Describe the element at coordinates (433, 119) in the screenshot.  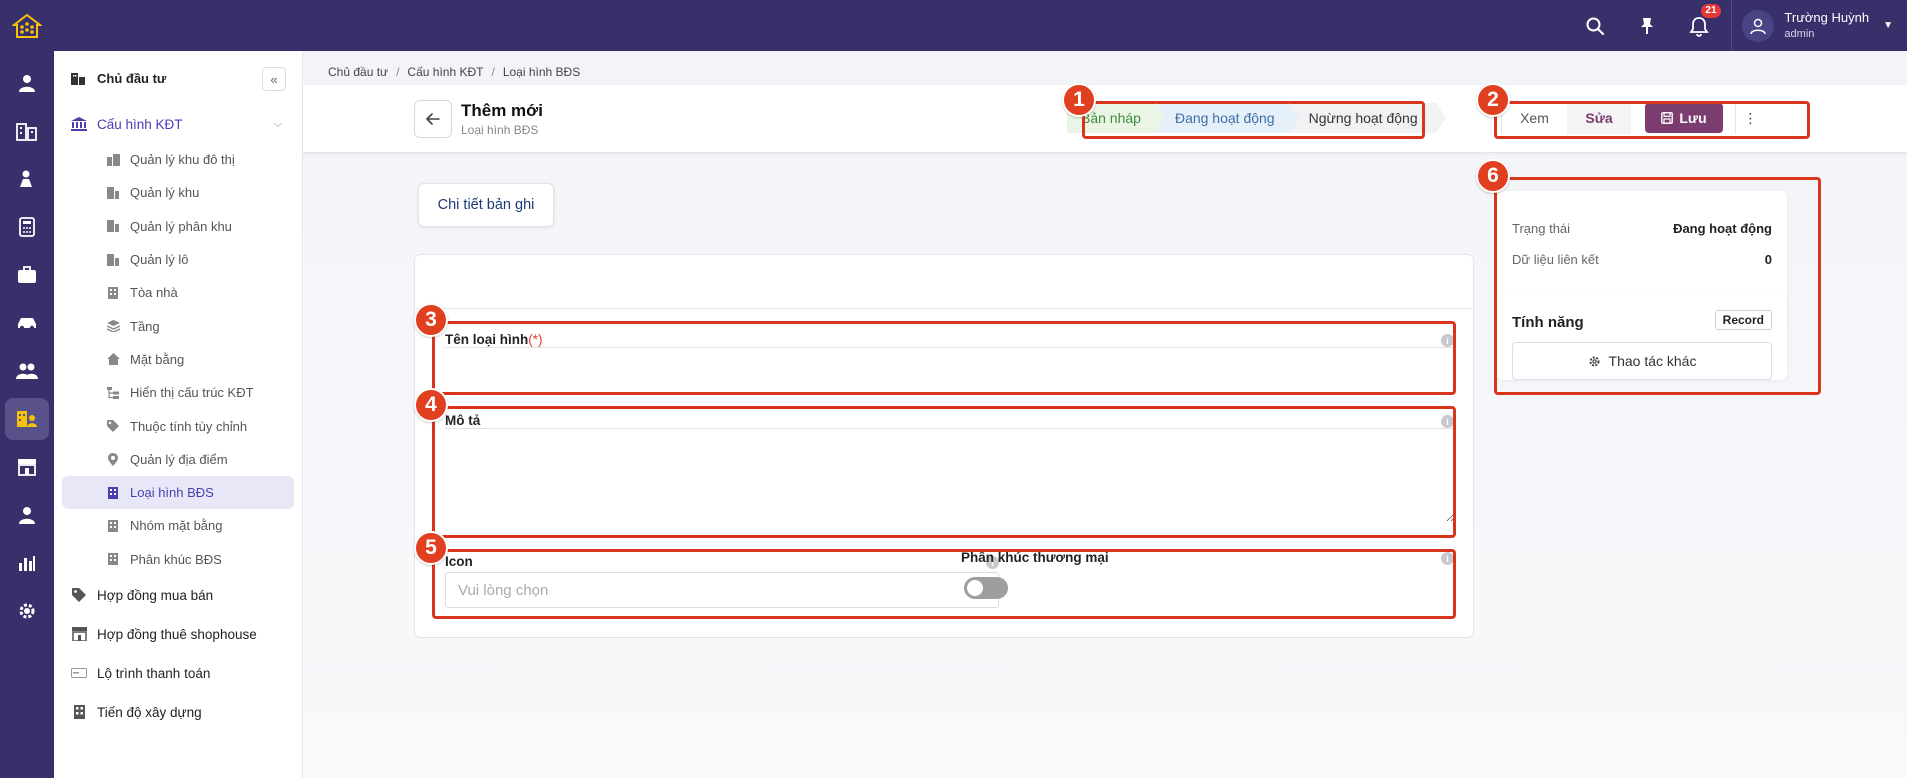
I see `back-button` at that location.